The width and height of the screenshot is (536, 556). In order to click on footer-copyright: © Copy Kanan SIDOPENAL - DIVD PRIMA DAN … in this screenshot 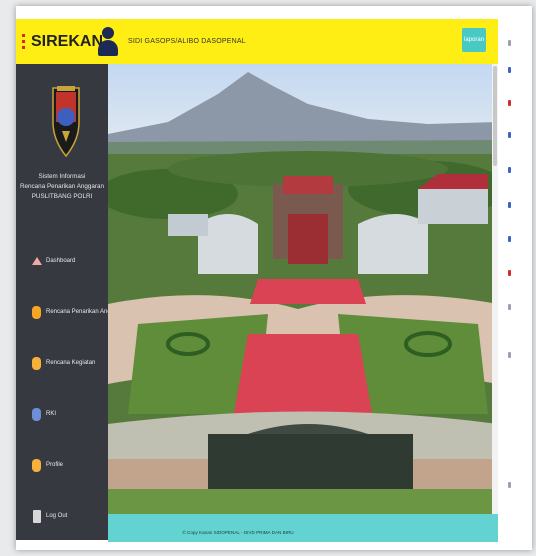, I will do `click(238, 532)`.